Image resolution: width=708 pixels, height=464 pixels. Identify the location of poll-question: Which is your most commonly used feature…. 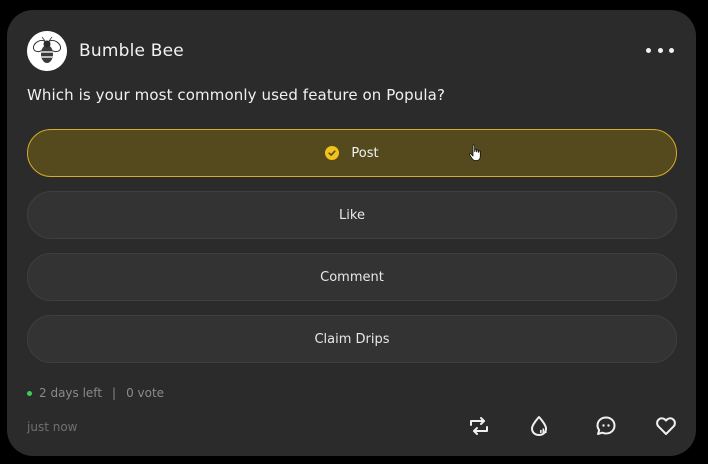
(236, 95).